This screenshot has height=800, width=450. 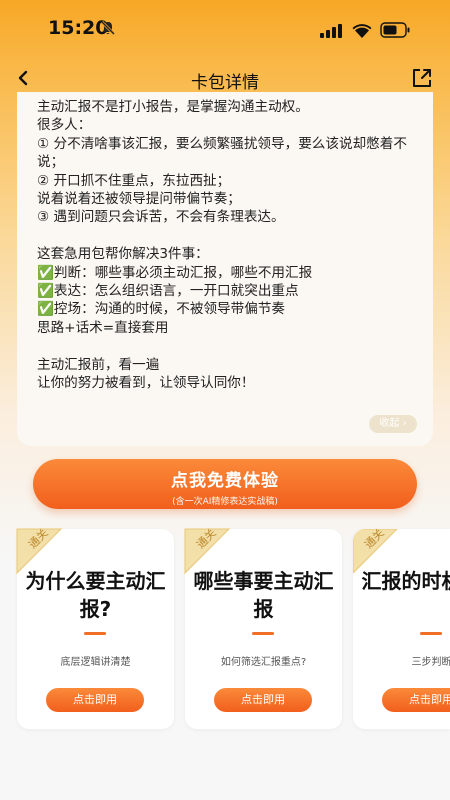 I want to click on cellular-signal-icon, so click(x=331, y=31).